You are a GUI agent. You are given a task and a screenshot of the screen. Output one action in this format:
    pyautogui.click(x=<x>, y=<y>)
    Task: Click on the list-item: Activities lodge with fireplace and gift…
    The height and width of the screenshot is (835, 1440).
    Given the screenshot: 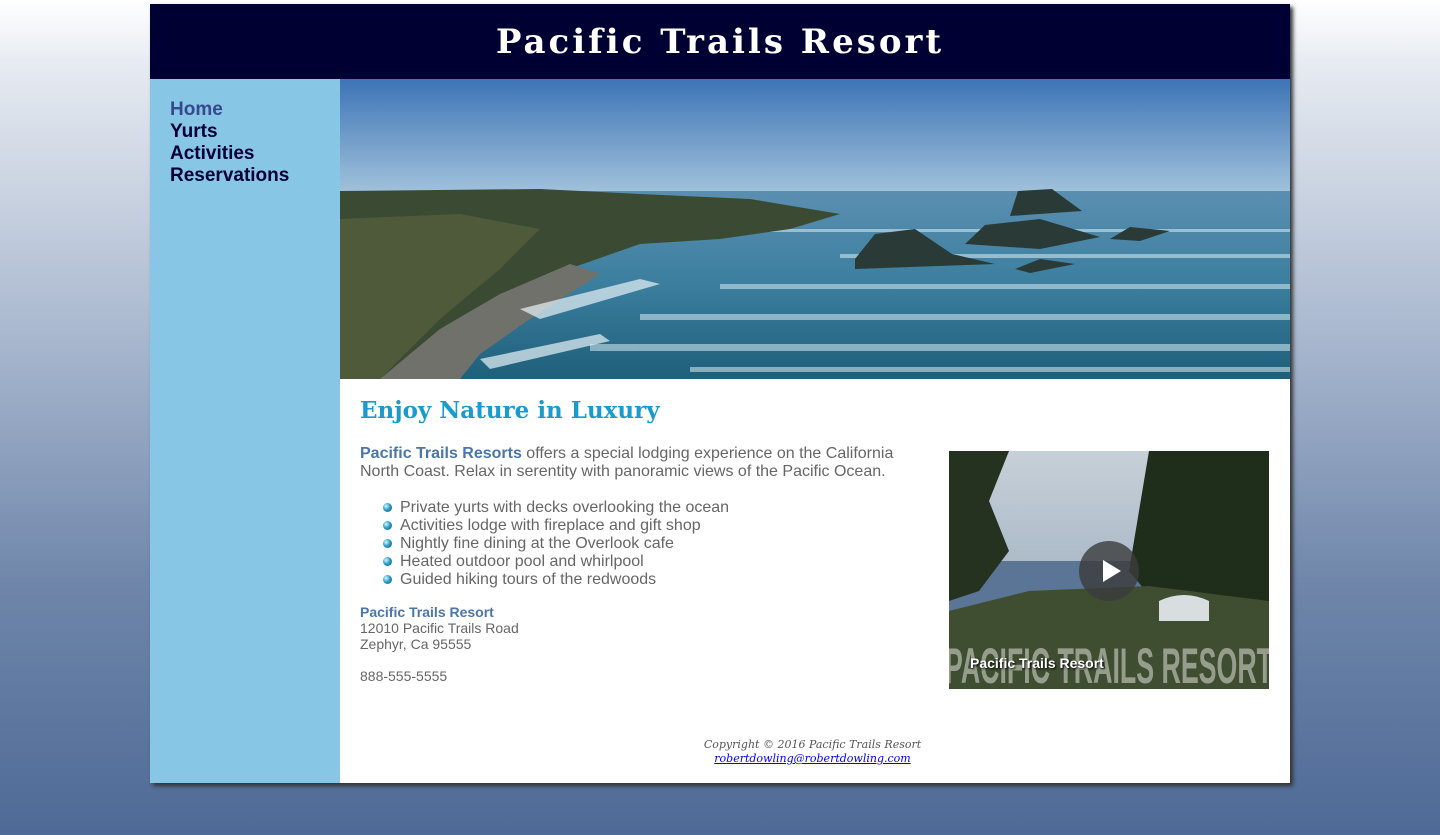 What is the action you would take?
    pyautogui.click(x=556, y=526)
    